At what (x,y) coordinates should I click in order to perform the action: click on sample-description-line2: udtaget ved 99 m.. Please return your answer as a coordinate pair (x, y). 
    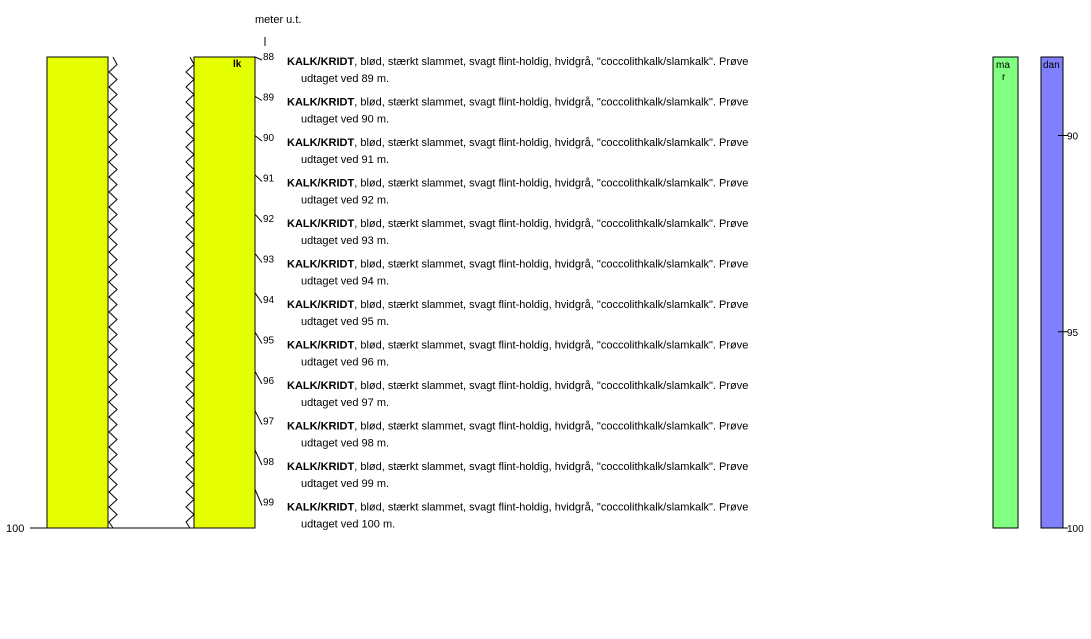
    Looking at the image, I should click on (345, 484).